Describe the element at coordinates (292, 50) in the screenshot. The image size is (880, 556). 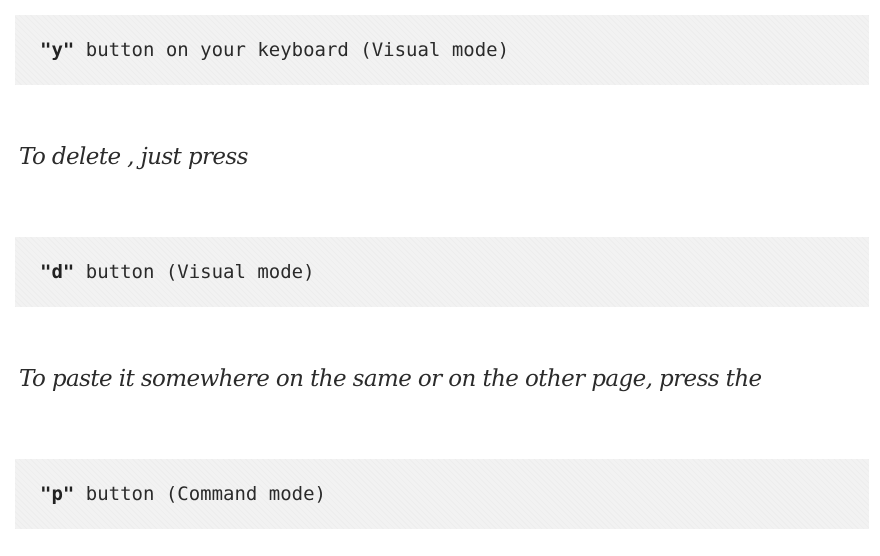
I see `code-text-yank: button on your keyboard (Visual mode)` at that location.